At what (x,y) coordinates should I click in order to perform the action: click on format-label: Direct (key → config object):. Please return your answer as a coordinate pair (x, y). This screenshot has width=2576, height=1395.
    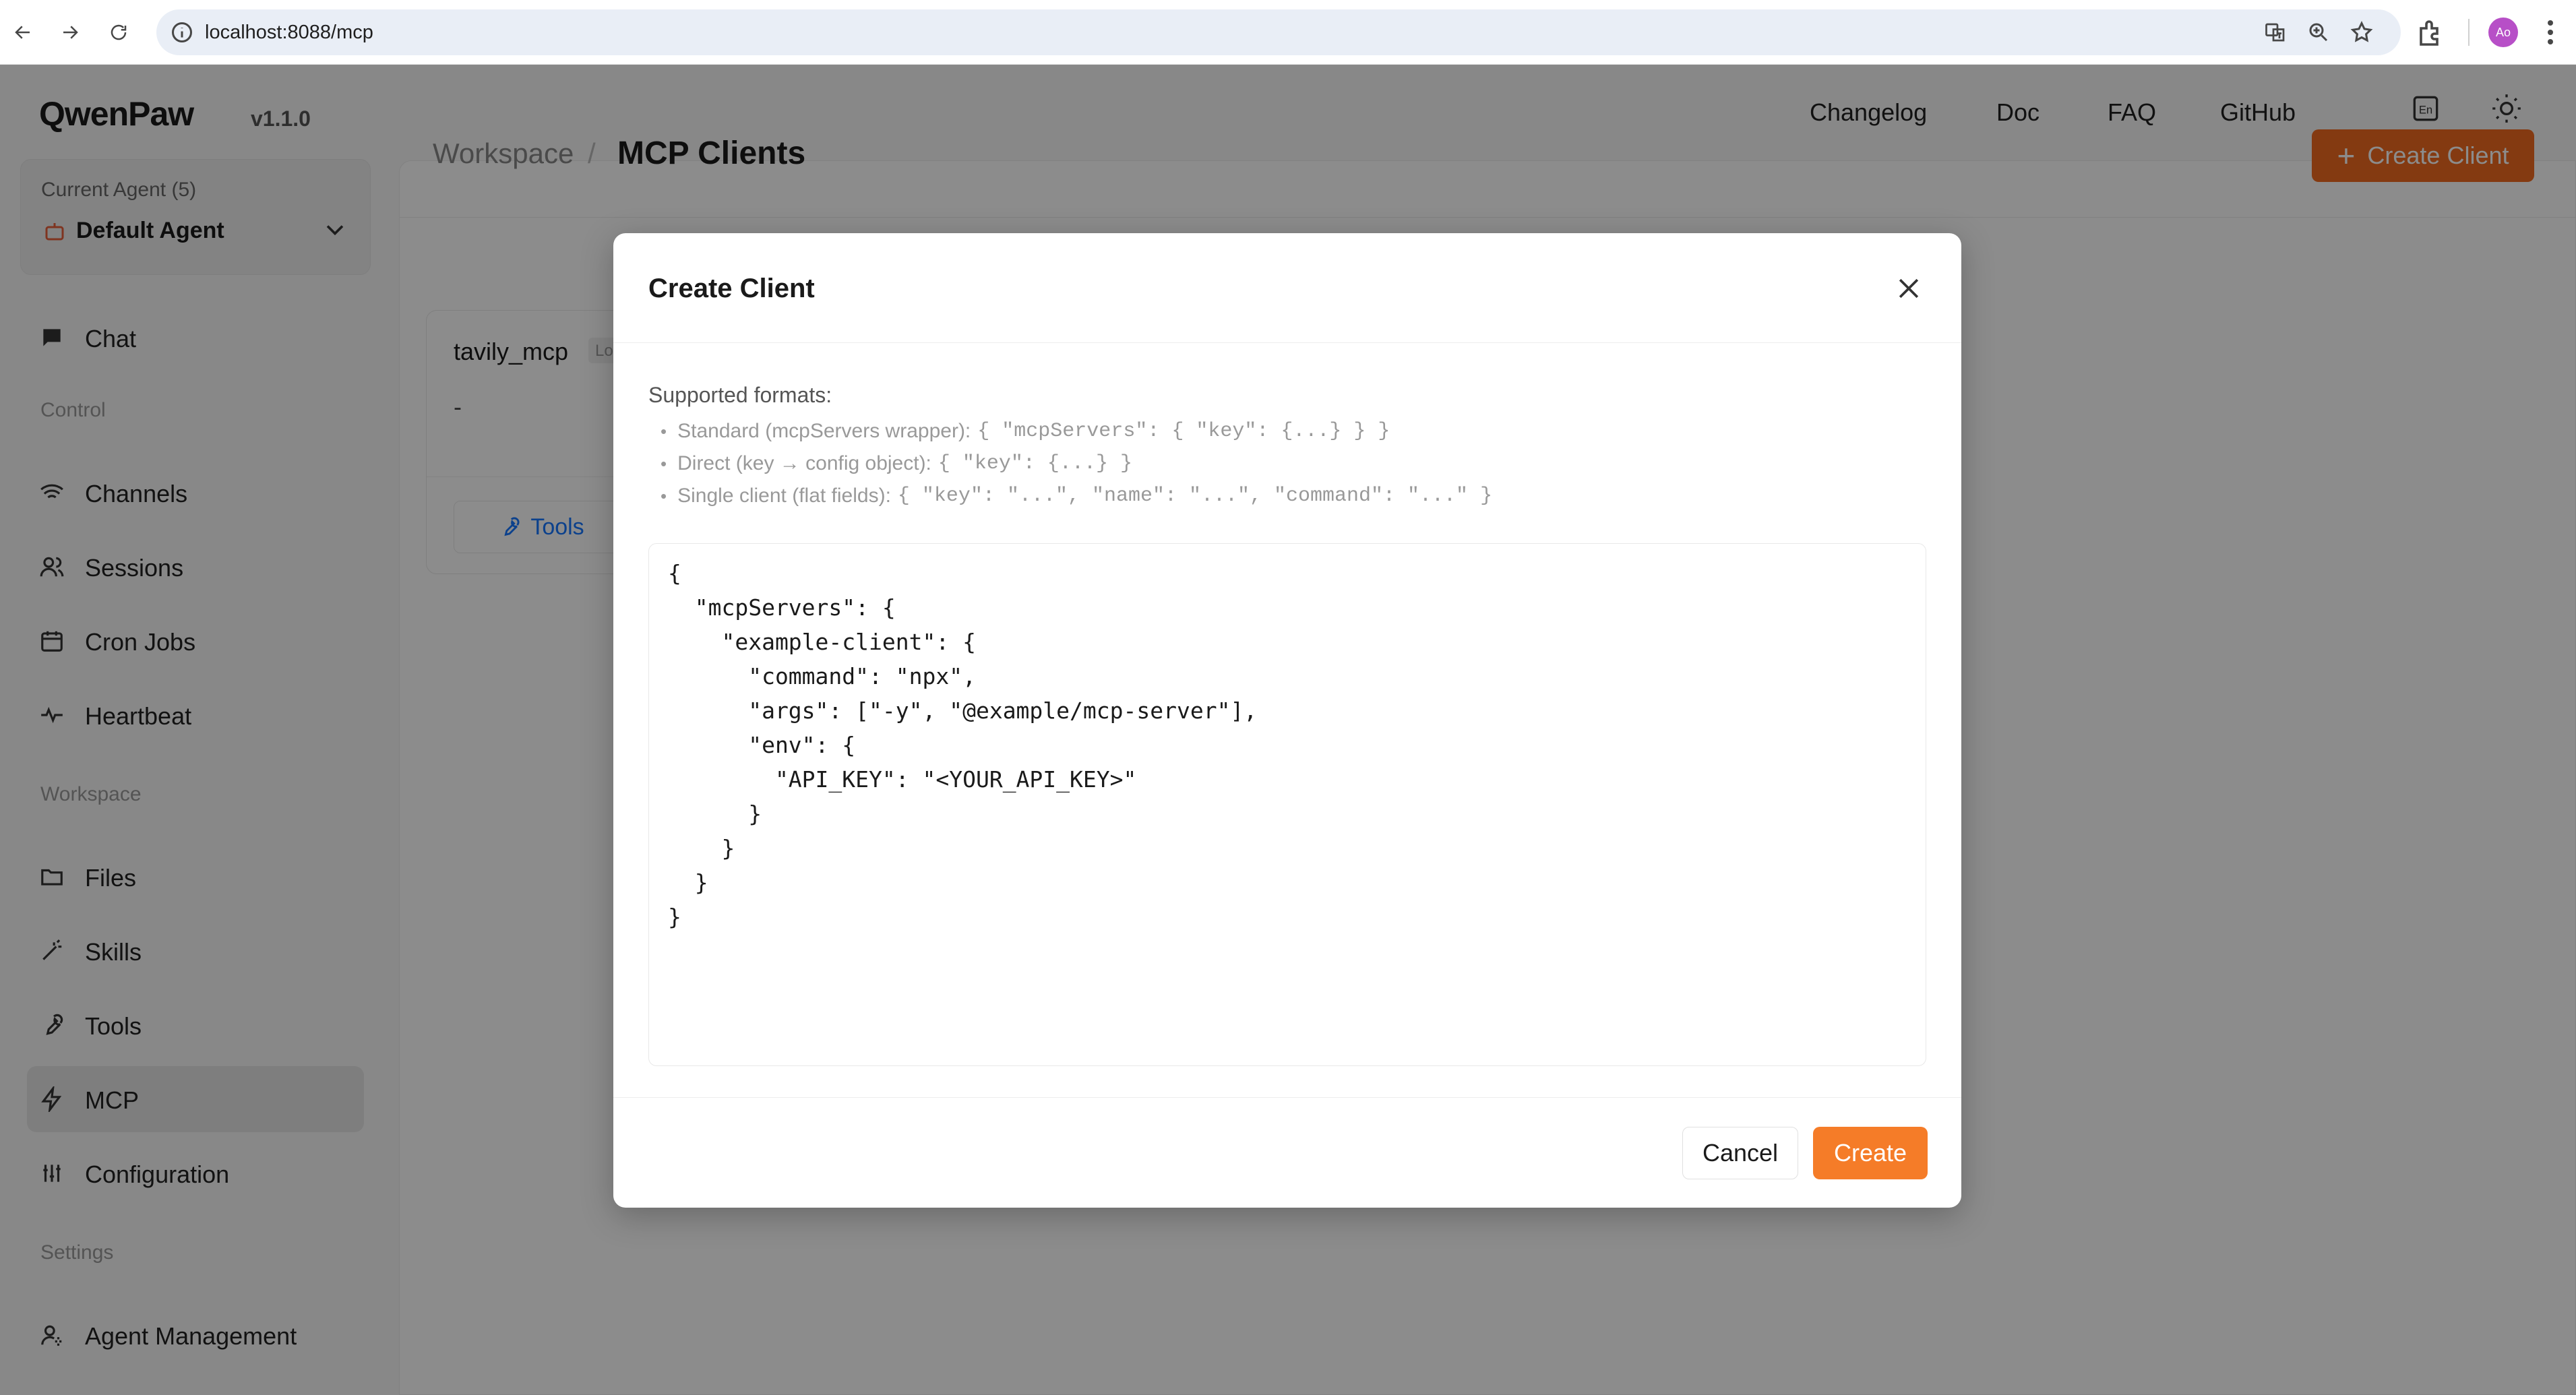
    Looking at the image, I should click on (804, 463).